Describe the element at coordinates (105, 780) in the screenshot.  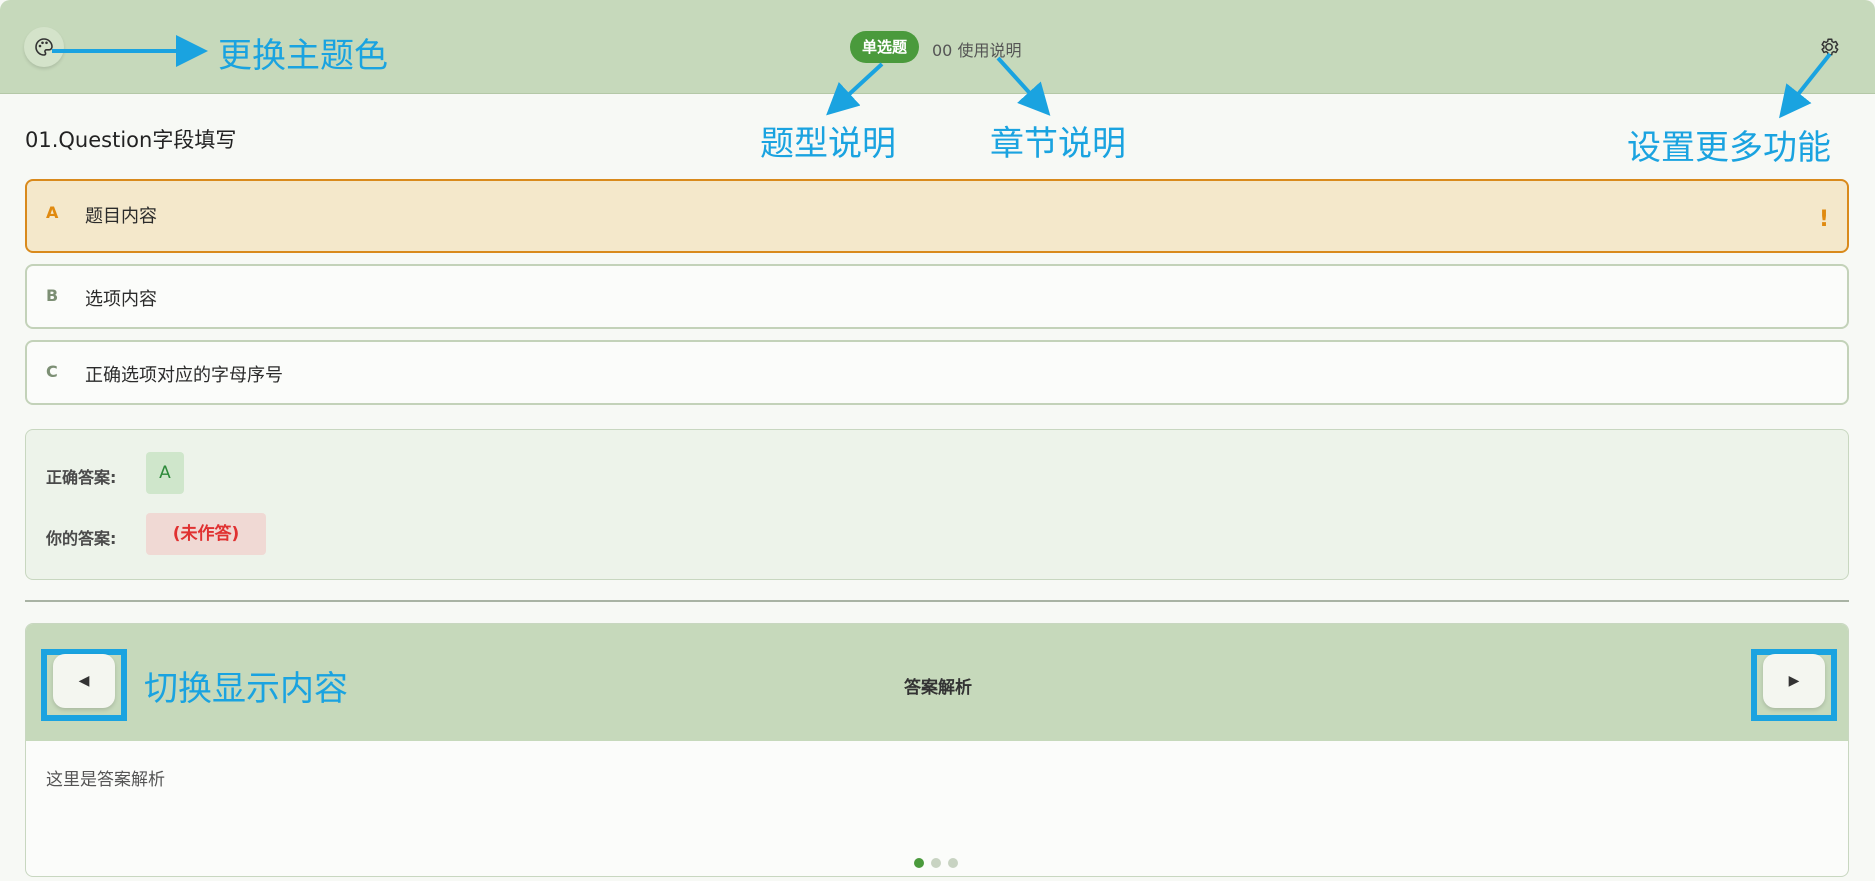
I see `explanation-text: 这里是答案解析` at that location.